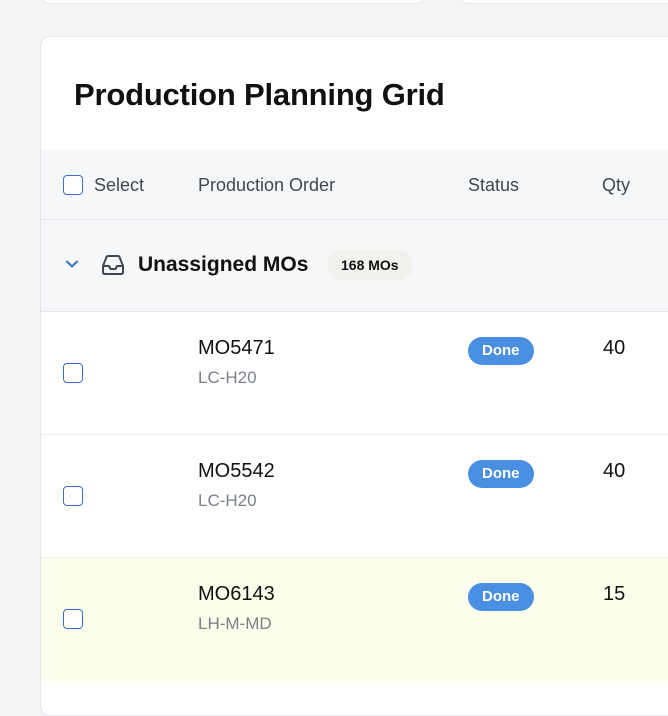 This screenshot has width=668, height=716. I want to click on column-header-qty: Qty, so click(616, 185).